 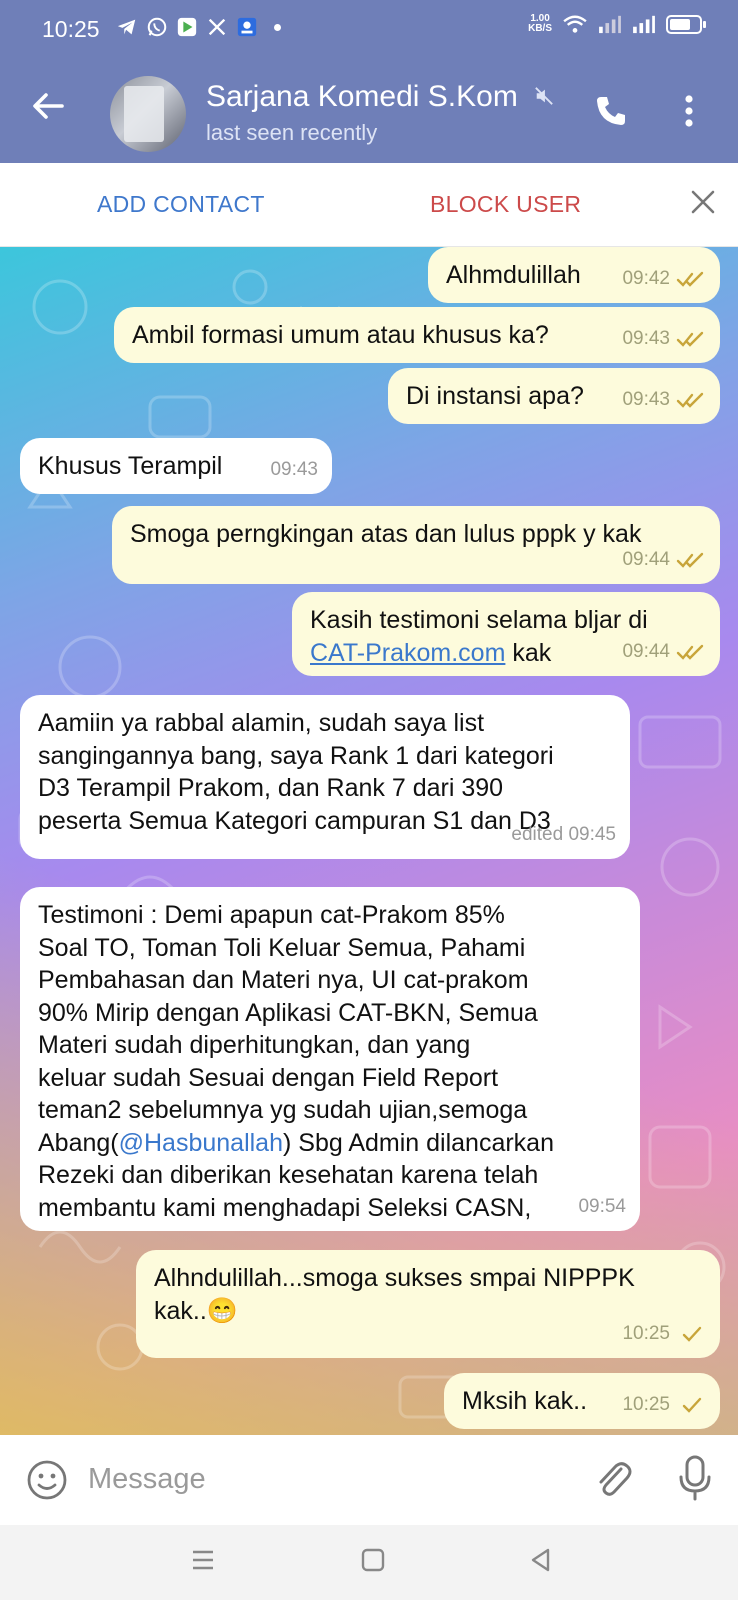 I want to click on notification-icons, so click(x=198, y=27).